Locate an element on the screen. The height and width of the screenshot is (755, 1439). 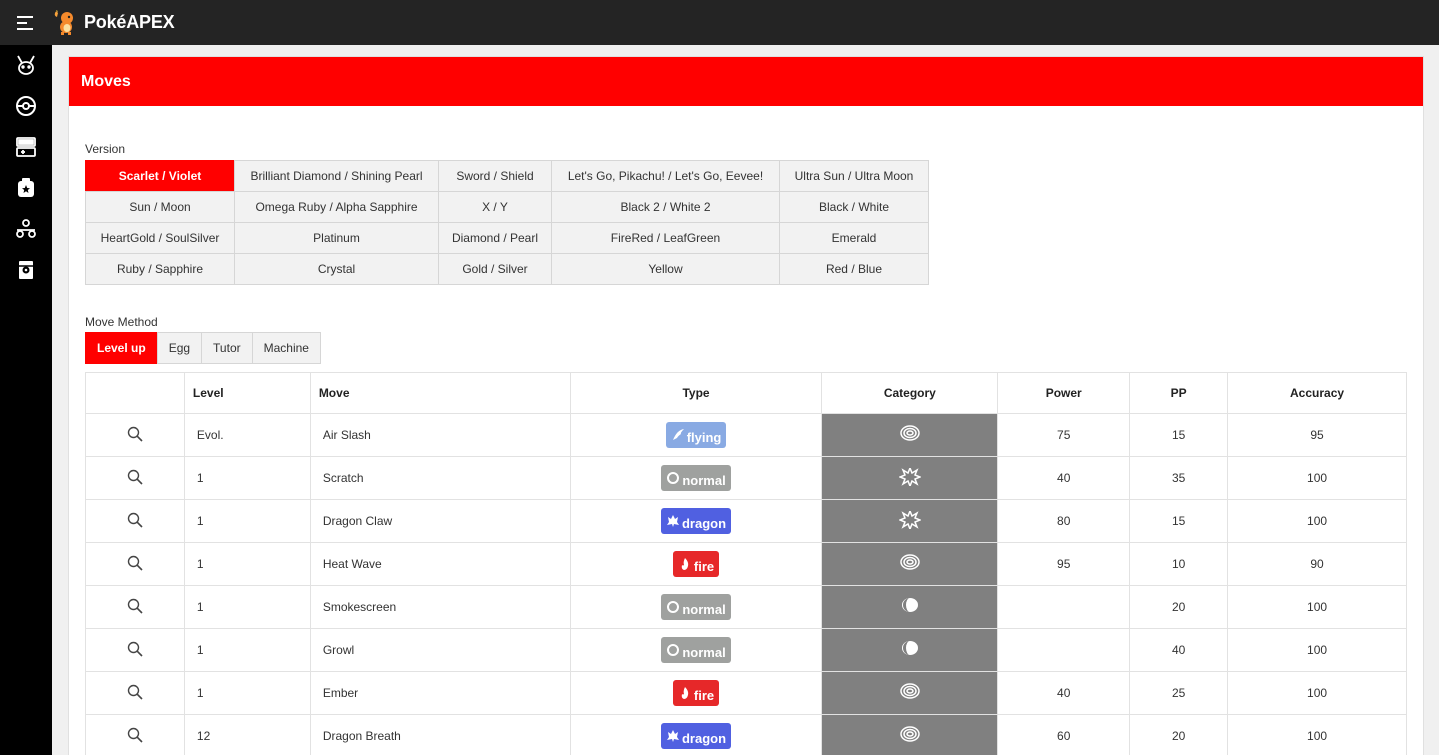
type-cell: dragon is located at coordinates (696, 734).